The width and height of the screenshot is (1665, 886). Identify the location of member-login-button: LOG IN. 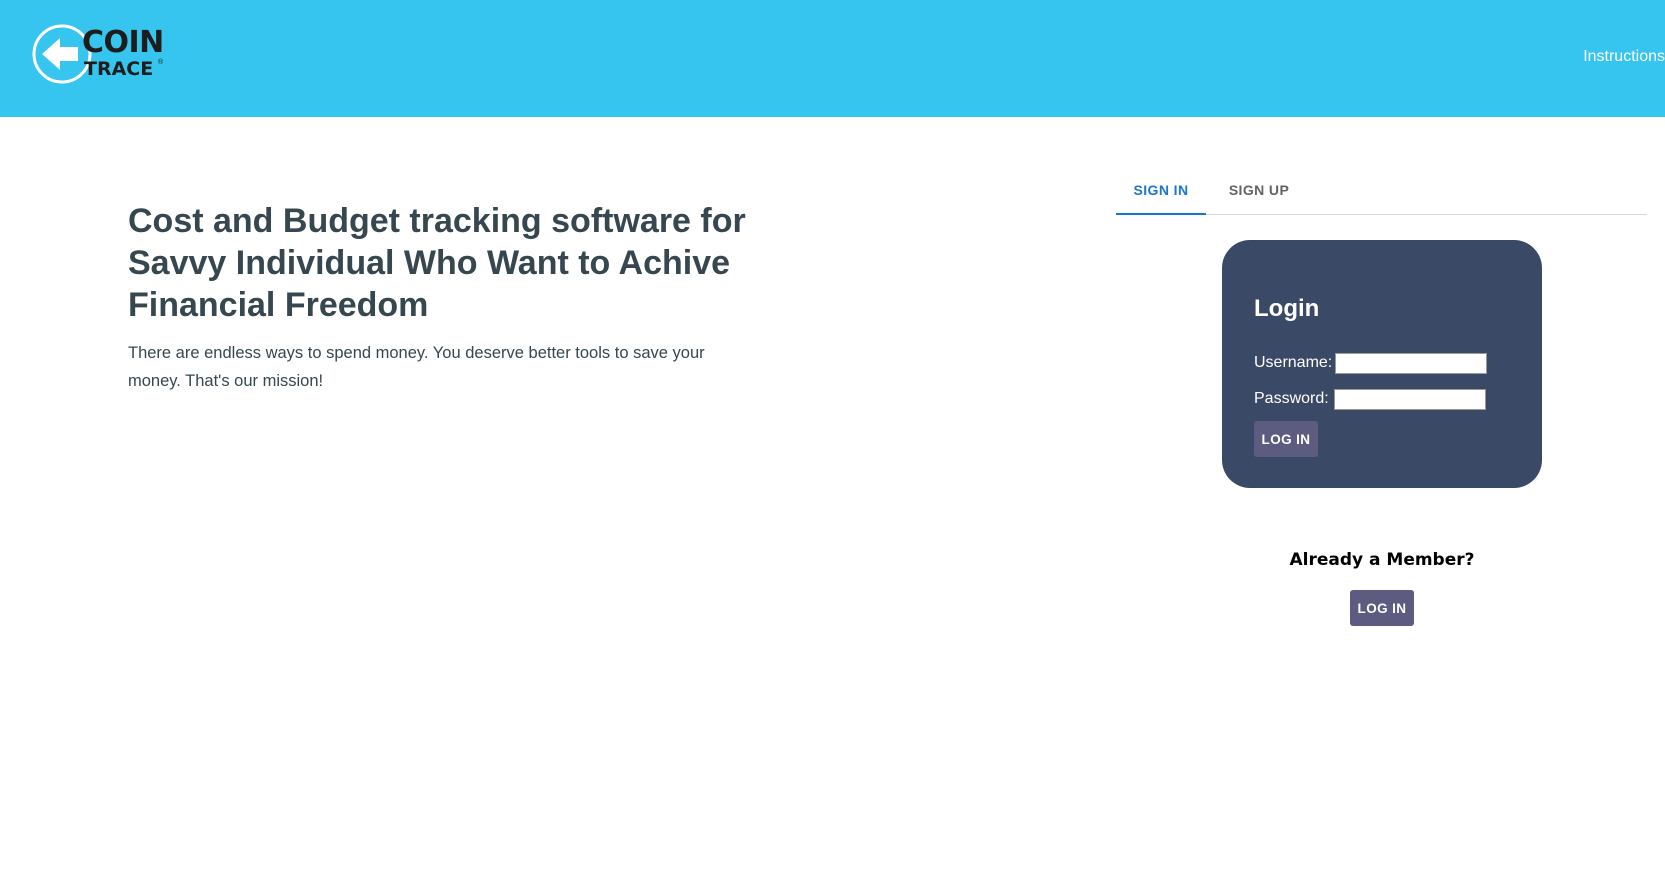
(1382, 608).